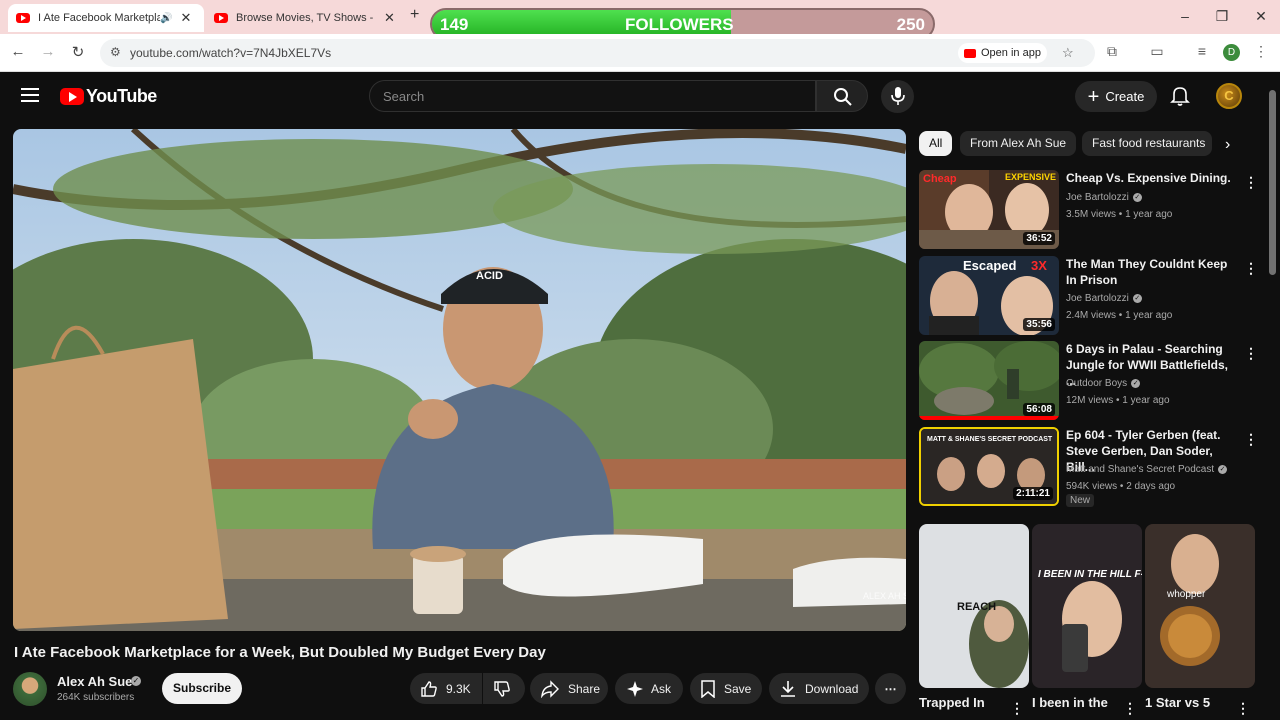  I want to click on recommendation-channel: Matt and Shane's Secret Podcast ✓, so click(1147, 469).